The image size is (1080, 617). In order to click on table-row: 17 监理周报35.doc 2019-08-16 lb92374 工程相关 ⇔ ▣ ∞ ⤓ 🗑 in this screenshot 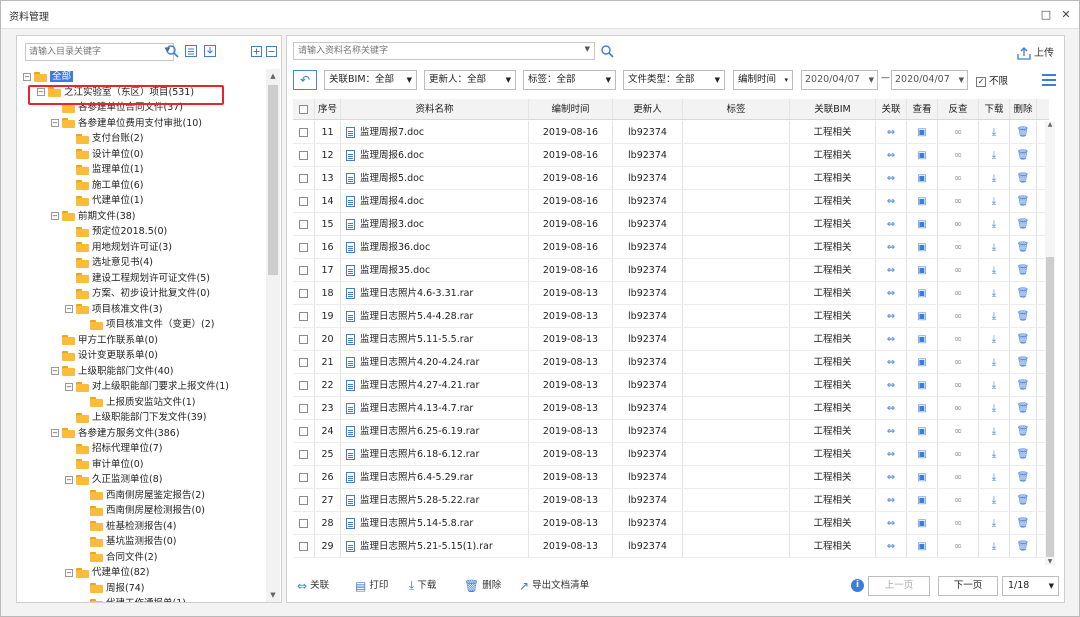, I will do `click(671, 270)`.